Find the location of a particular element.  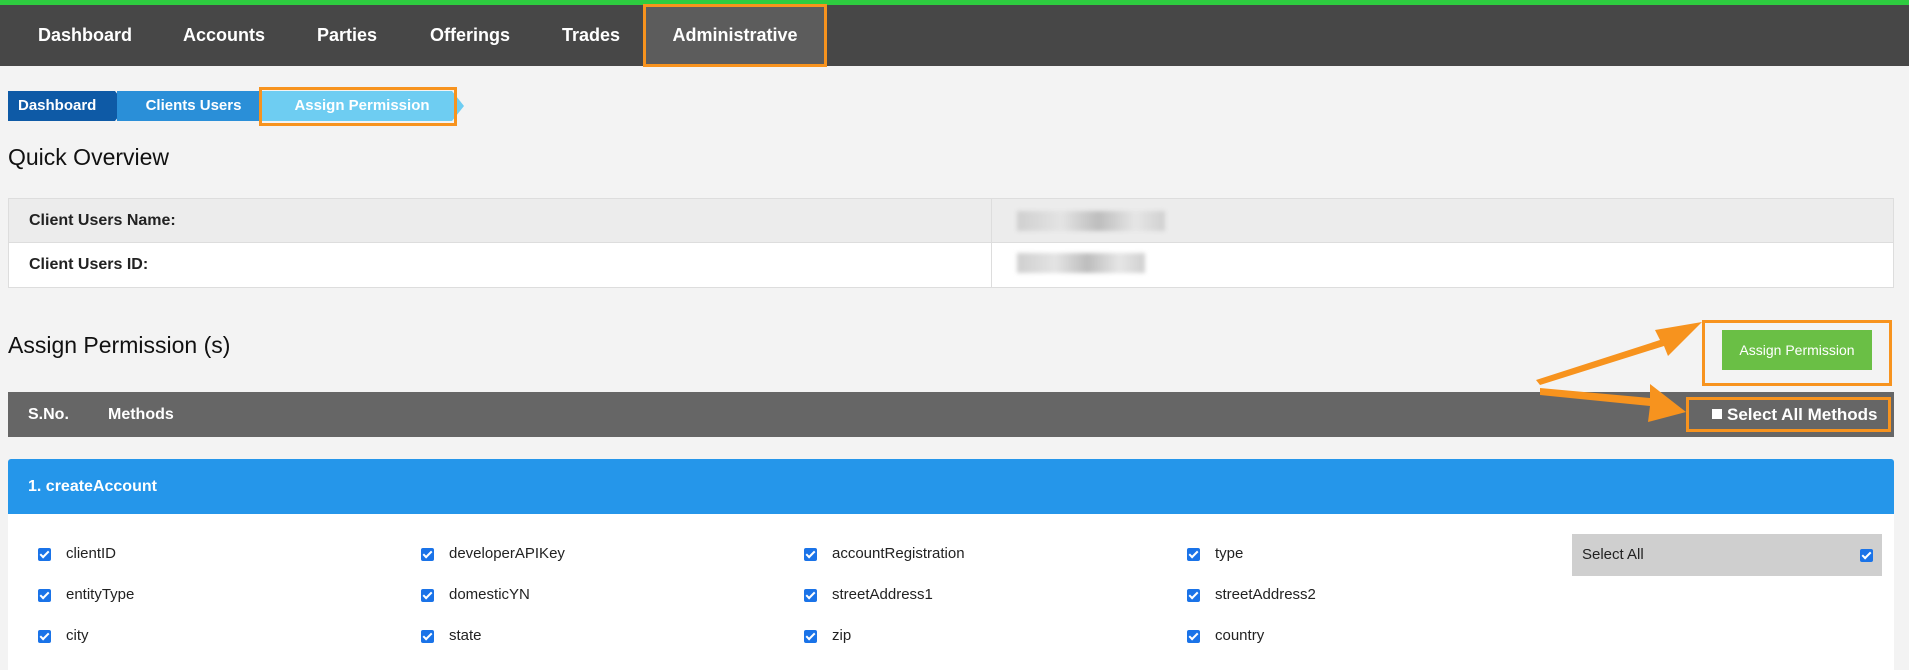

breadcrumb-label: Dashboard is located at coordinates (57, 105).